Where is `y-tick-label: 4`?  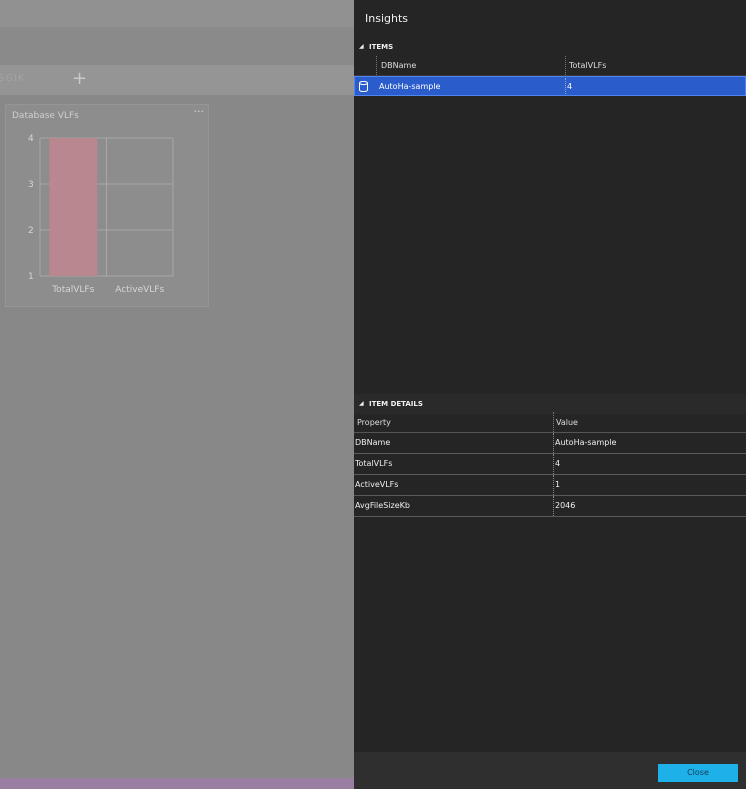
y-tick-label: 4 is located at coordinates (31, 139).